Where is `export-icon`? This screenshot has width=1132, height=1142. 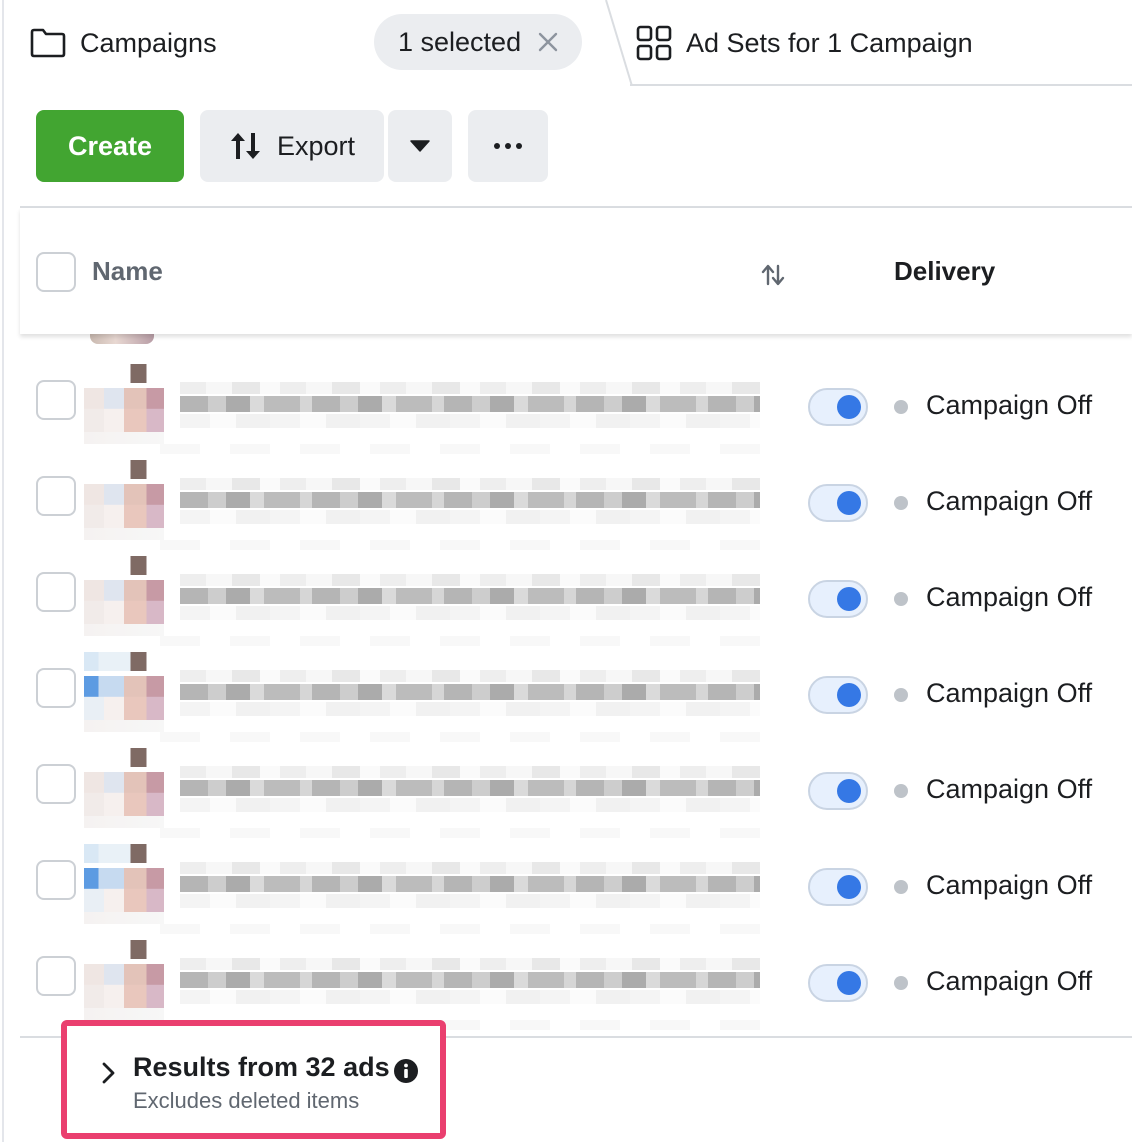 export-icon is located at coordinates (245, 146).